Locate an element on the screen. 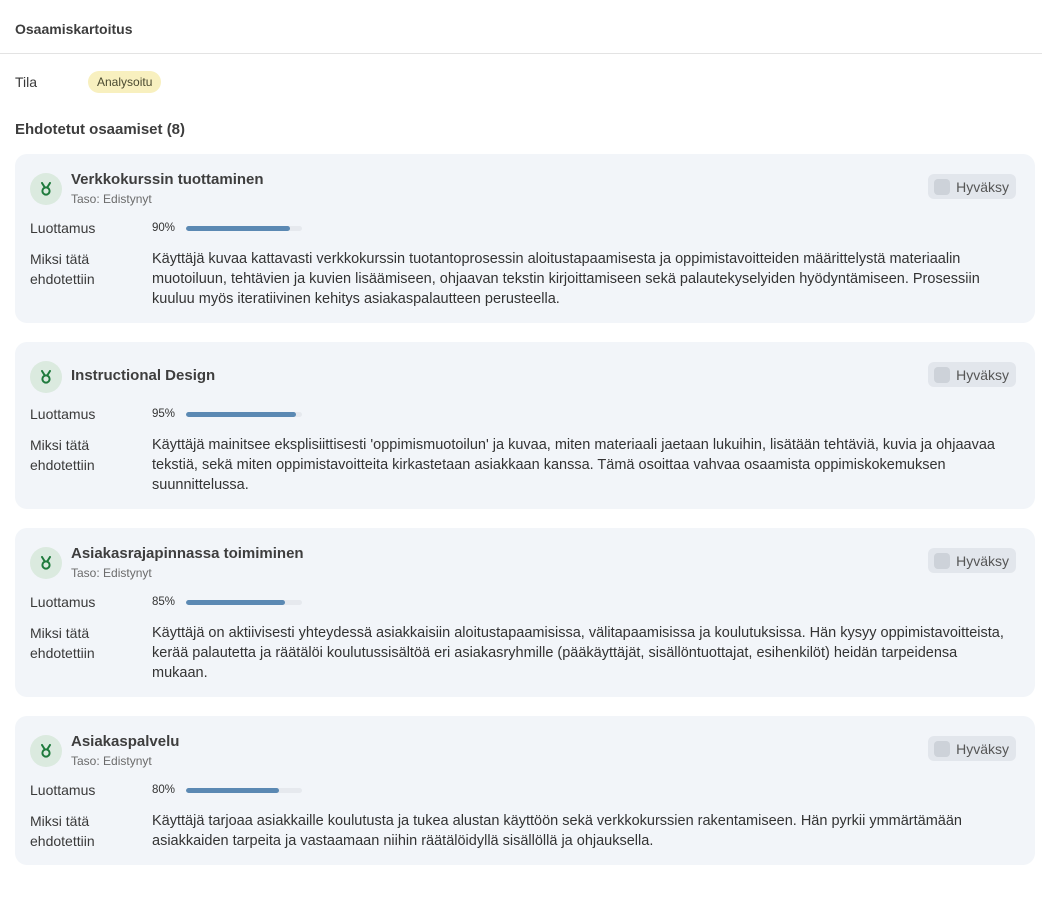  skill-title: Asiakaspalvelu is located at coordinates (125, 741).